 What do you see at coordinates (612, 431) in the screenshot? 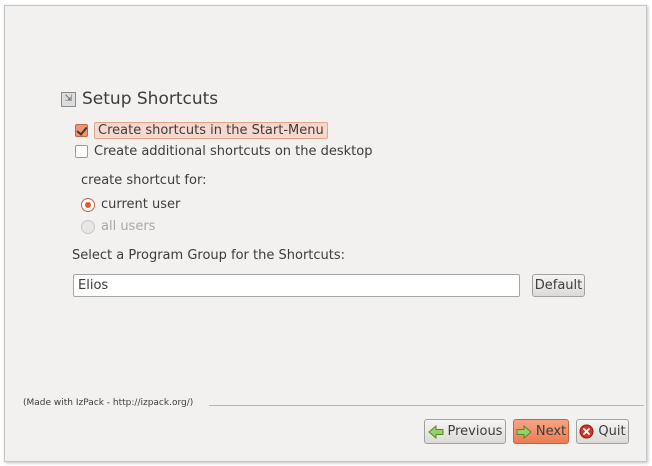
I see `quit-label: Quit` at bounding box center [612, 431].